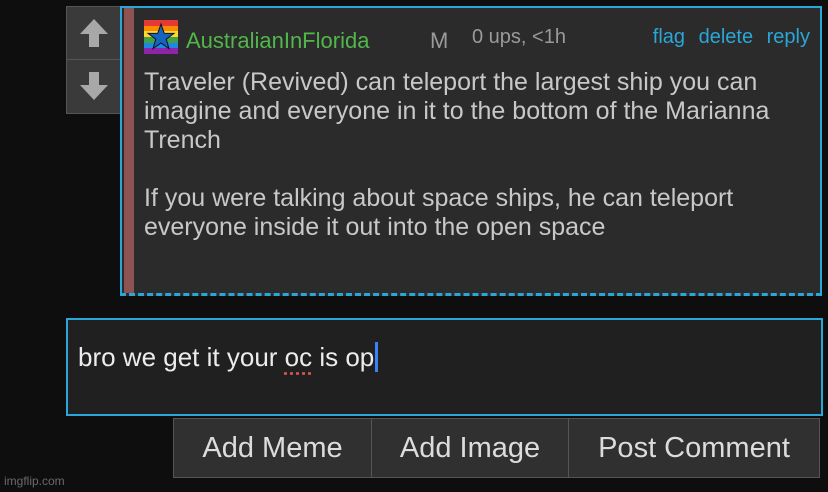 Image resolution: width=828 pixels, height=492 pixels. What do you see at coordinates (343, 357) in the screenshot?
I see `reply-text-part: is op` at bounding box center [343, 357].